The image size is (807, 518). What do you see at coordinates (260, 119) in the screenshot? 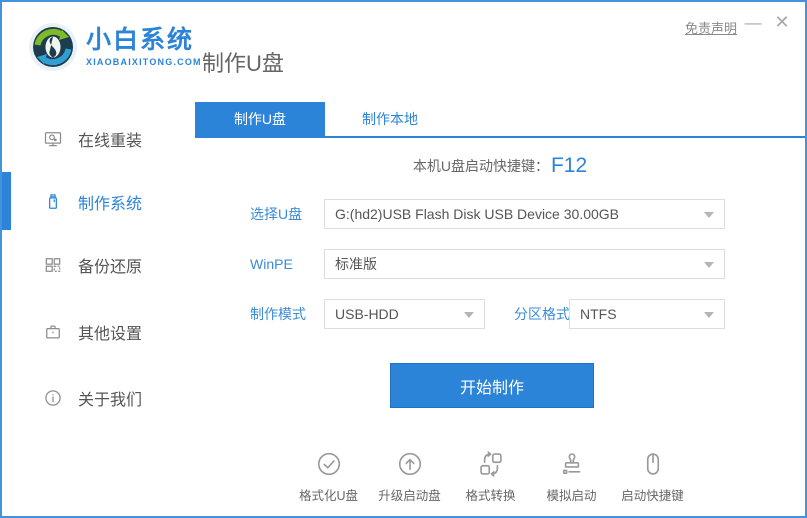
I see `tab-make-usb: 制作U盘` at bounding box center [260, 119].